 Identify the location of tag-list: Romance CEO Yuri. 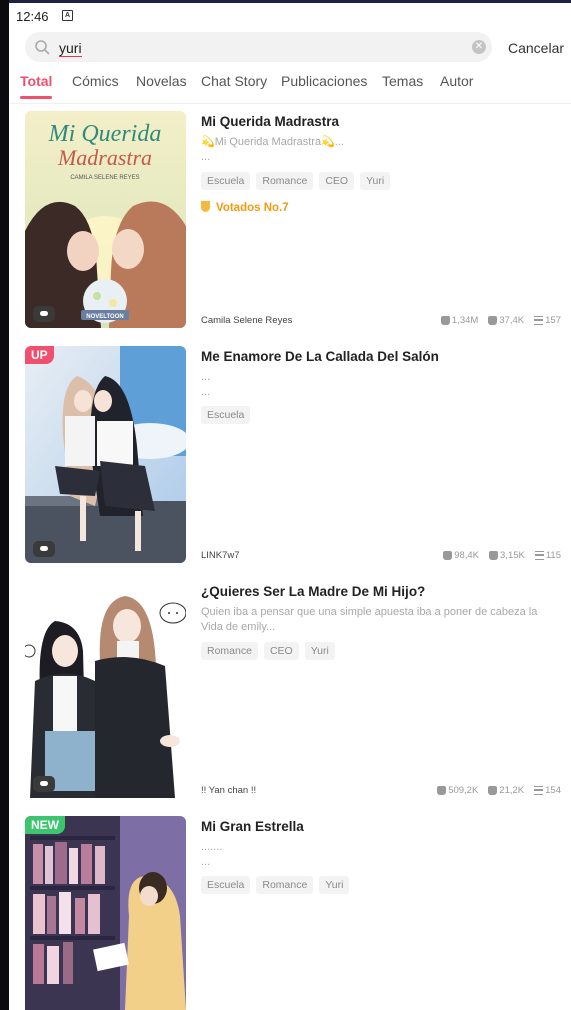
(268, 651).